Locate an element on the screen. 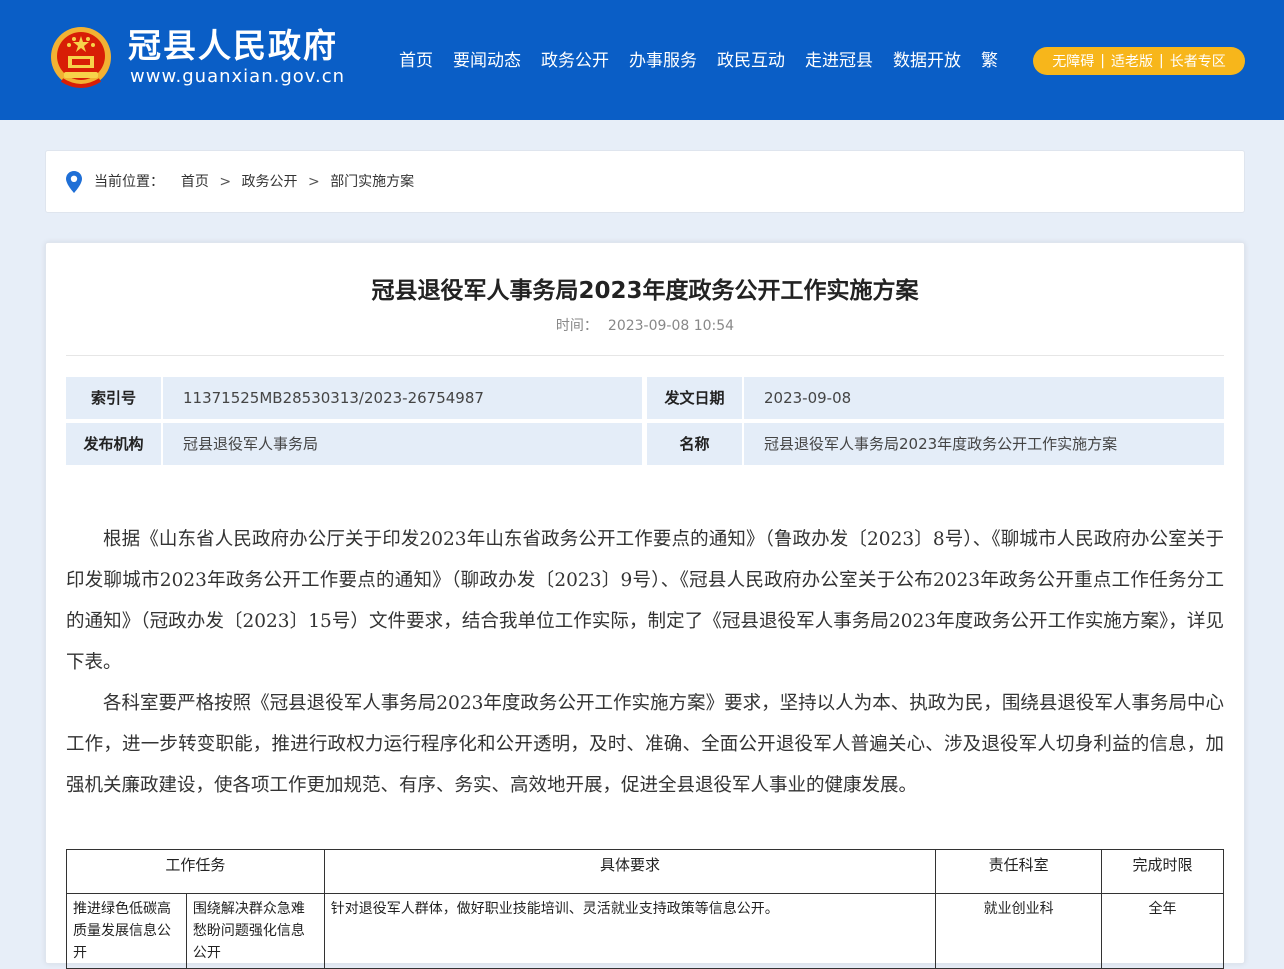  nav-item-services: 办事服务 is located at coordinates (663, 61).